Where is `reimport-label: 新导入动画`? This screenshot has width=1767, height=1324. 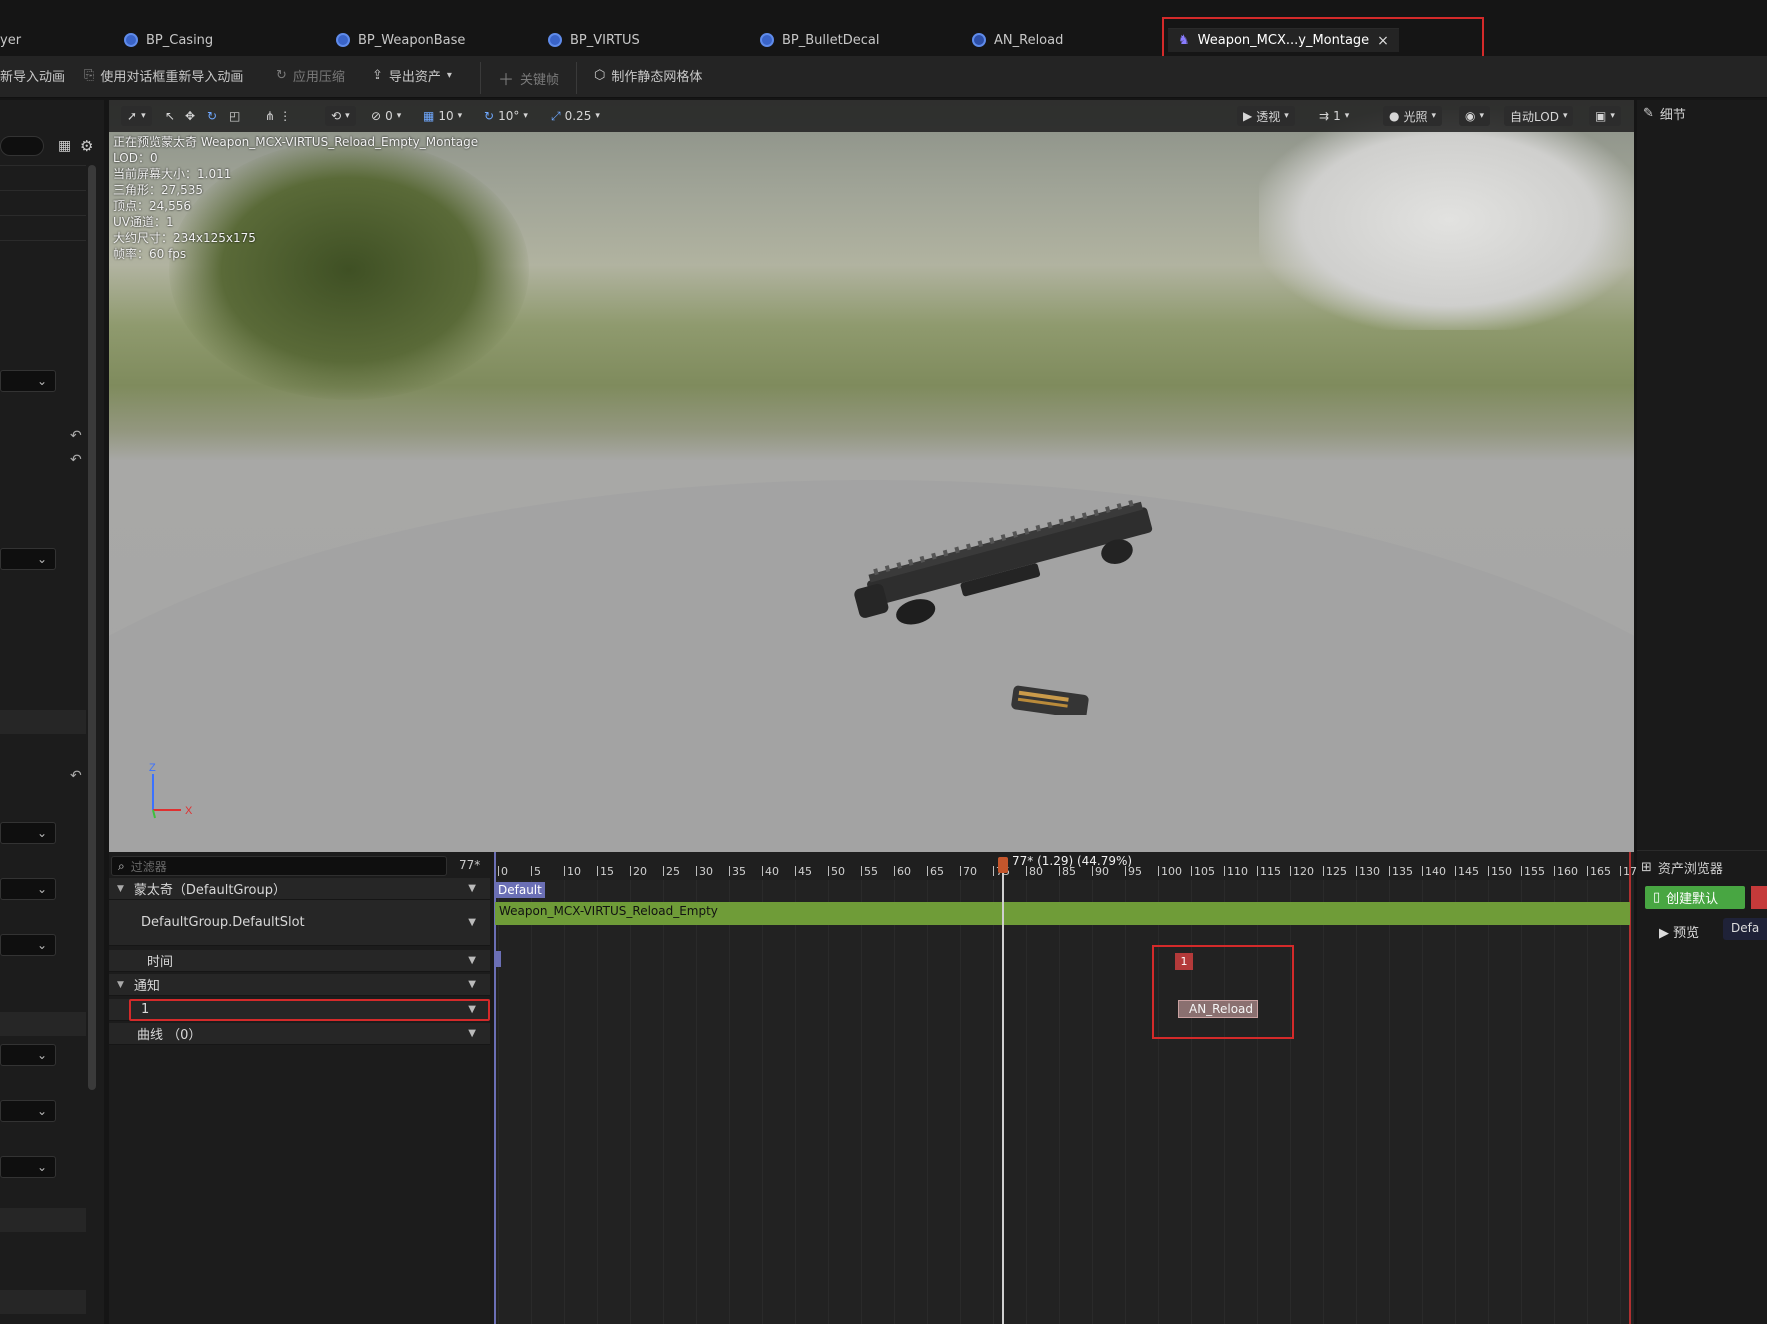 reimport-label: 新导入动画 is located at coordinates (33, 77).